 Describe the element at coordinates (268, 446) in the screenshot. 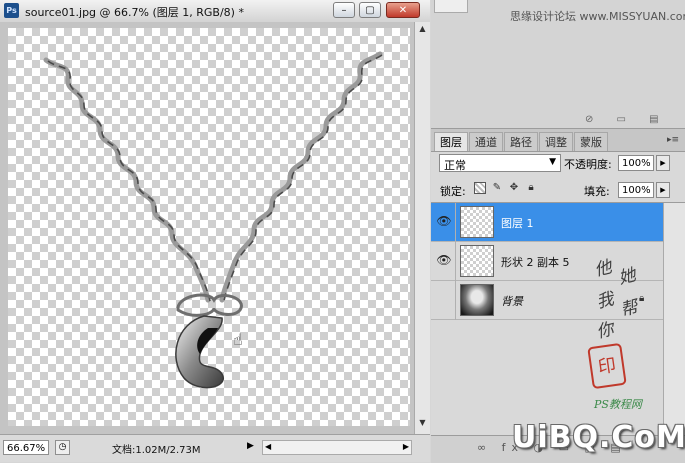

I see `scroll-left-arrow-icon: ◀` at that location.